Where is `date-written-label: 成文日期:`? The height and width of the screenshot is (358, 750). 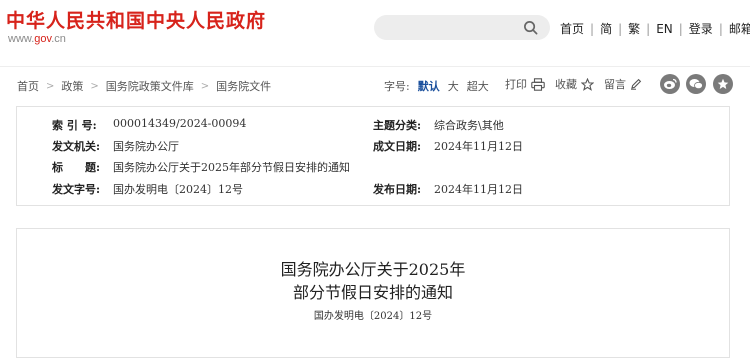
date-written-label: 成文日期: is located at coordinates (397, 146).